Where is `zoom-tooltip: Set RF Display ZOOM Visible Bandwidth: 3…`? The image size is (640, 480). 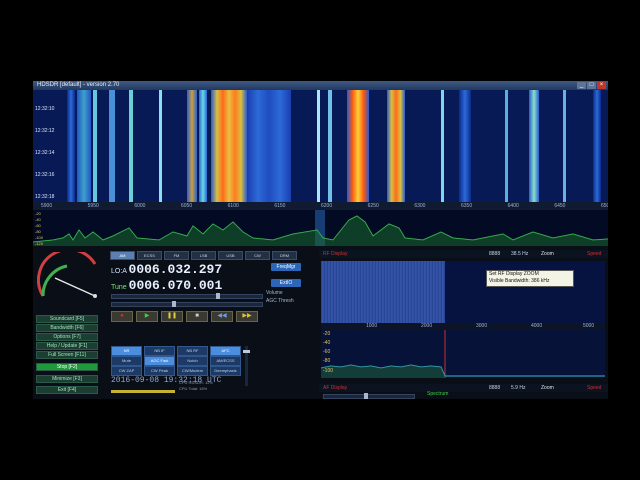 zoom-tooltip: Set RF Display ZOOM Visible Bandwidth: 3… is located at coordinates (530, 278).